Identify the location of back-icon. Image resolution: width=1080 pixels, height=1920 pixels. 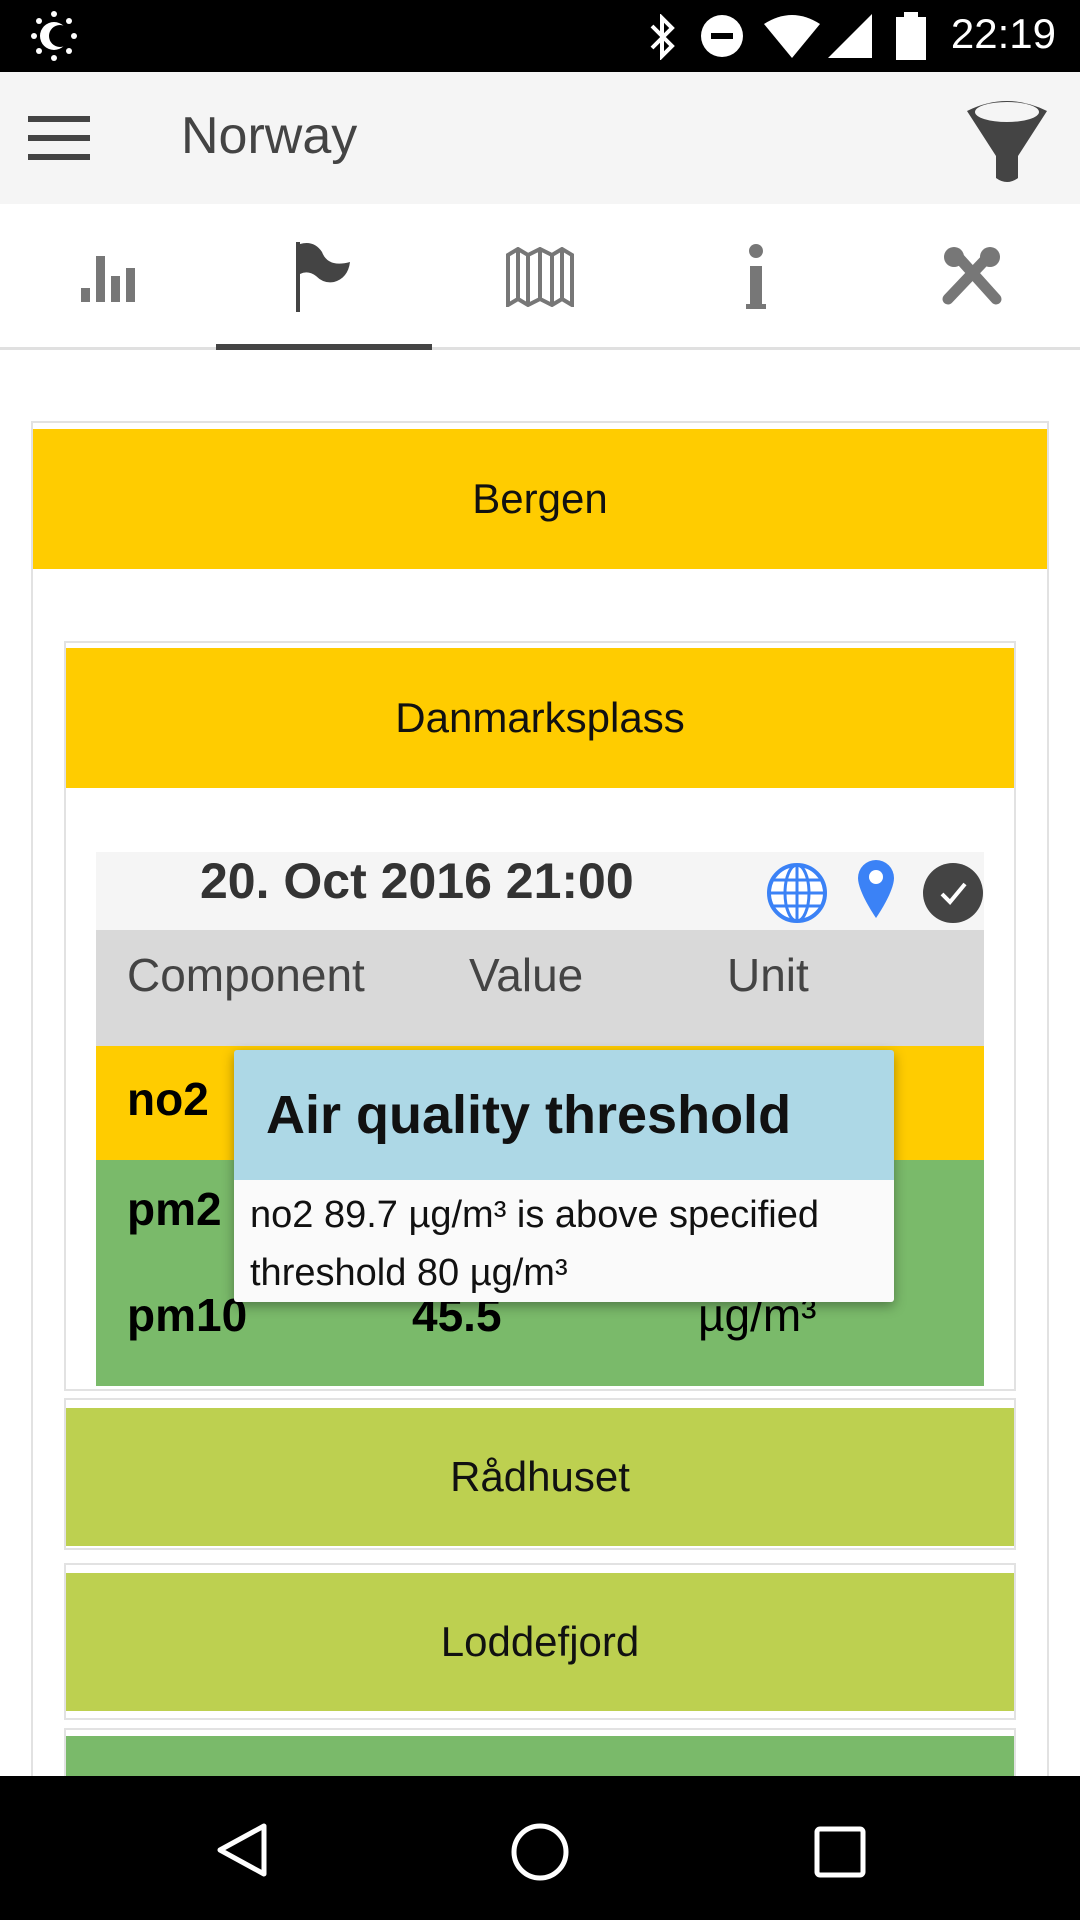
(242, 1850).